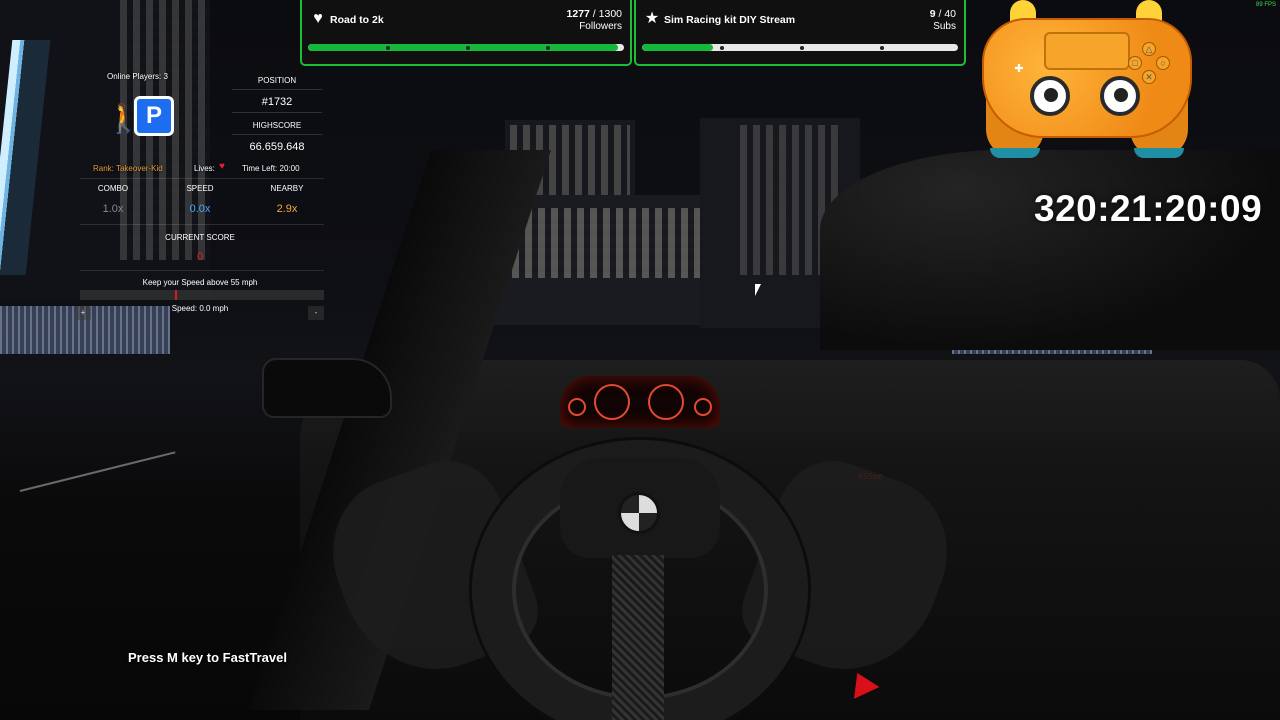  What do you see at coordinates (327, 388) in the screenshot?
I see `side-mirror` at bounding box center [327, 388].